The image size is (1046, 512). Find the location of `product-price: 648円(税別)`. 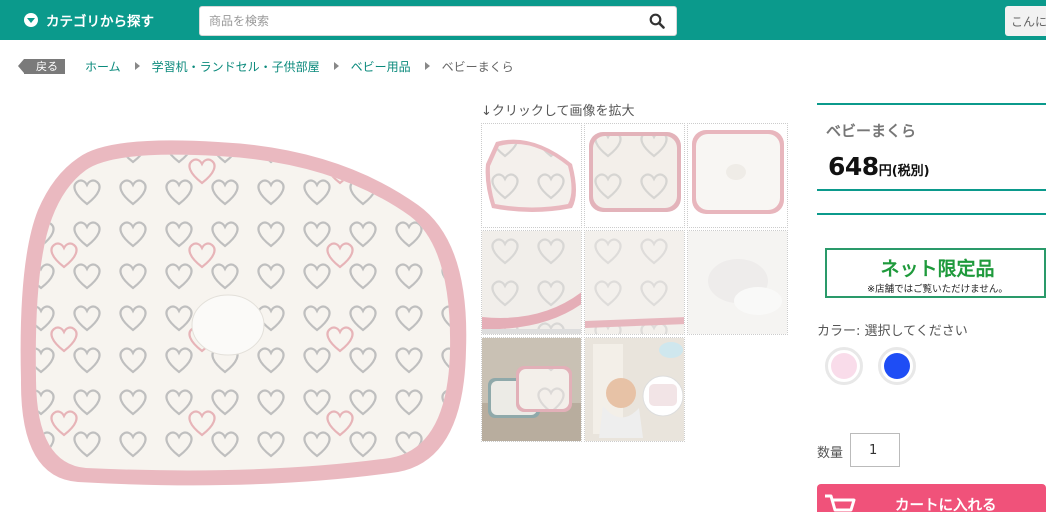

product-price: 648円(税別) is located at coordinates (879, 166).